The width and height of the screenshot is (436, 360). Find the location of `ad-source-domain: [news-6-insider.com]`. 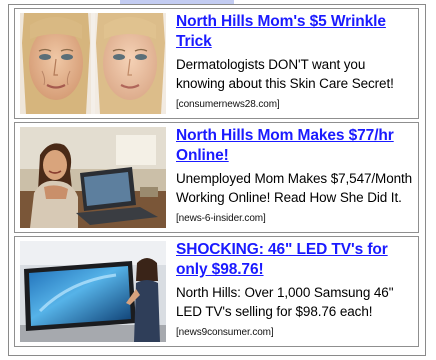

ad-source-domain: [news-6-insider.com] is located at coordinates (221, 218).